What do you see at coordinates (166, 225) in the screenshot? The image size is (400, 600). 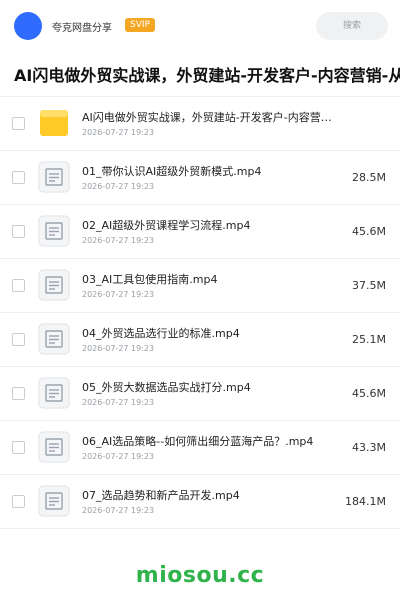 I see `file-name: 02_AI超级外贸课程学习流程.mp4` at bounding box center [166, 225].